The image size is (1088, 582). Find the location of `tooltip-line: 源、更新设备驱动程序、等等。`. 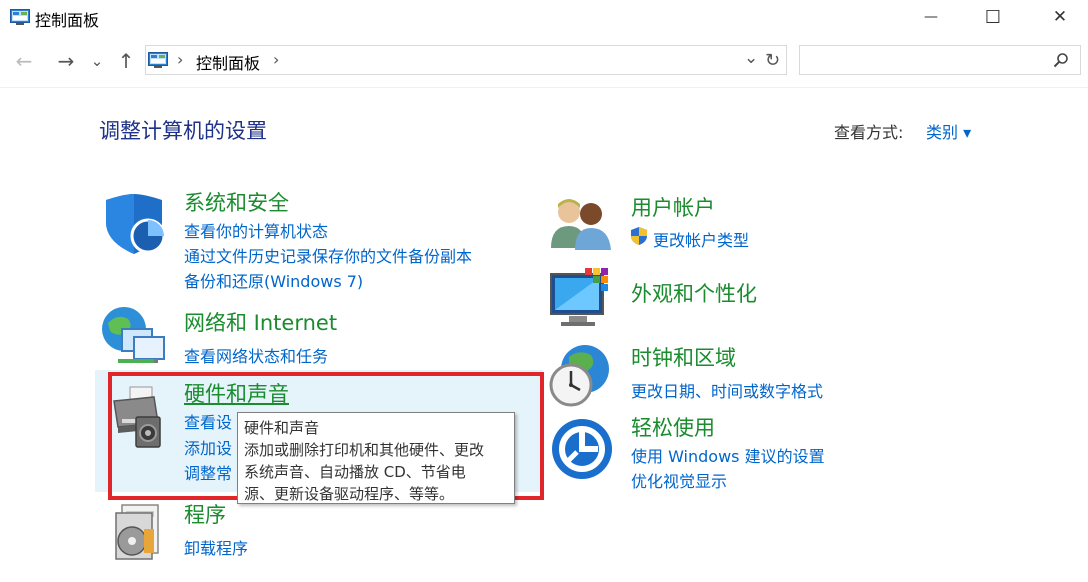

tooltip-line: 源、更新设备驱动程序、等等。 is located at coordinates (349, 494).